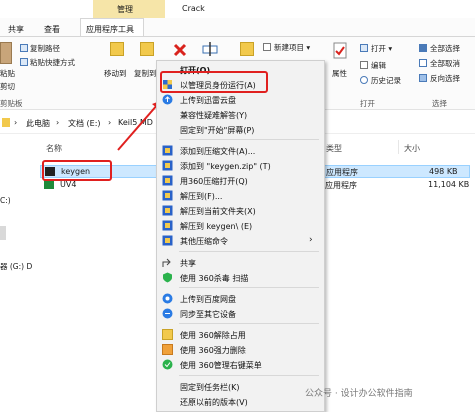 This screenshot has width=475, height=412. I want to click on select-none-button: 全部取消, so click(445, 63).